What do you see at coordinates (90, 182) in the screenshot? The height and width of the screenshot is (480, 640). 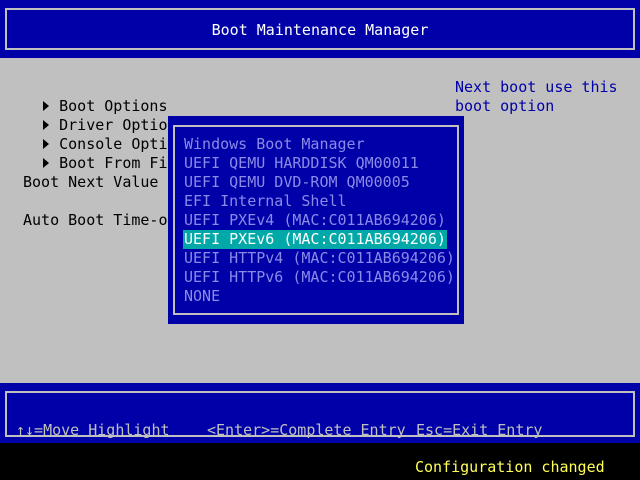 I see `boot-next-value-field: Boot Next Value` at bounding box center [90, 182].